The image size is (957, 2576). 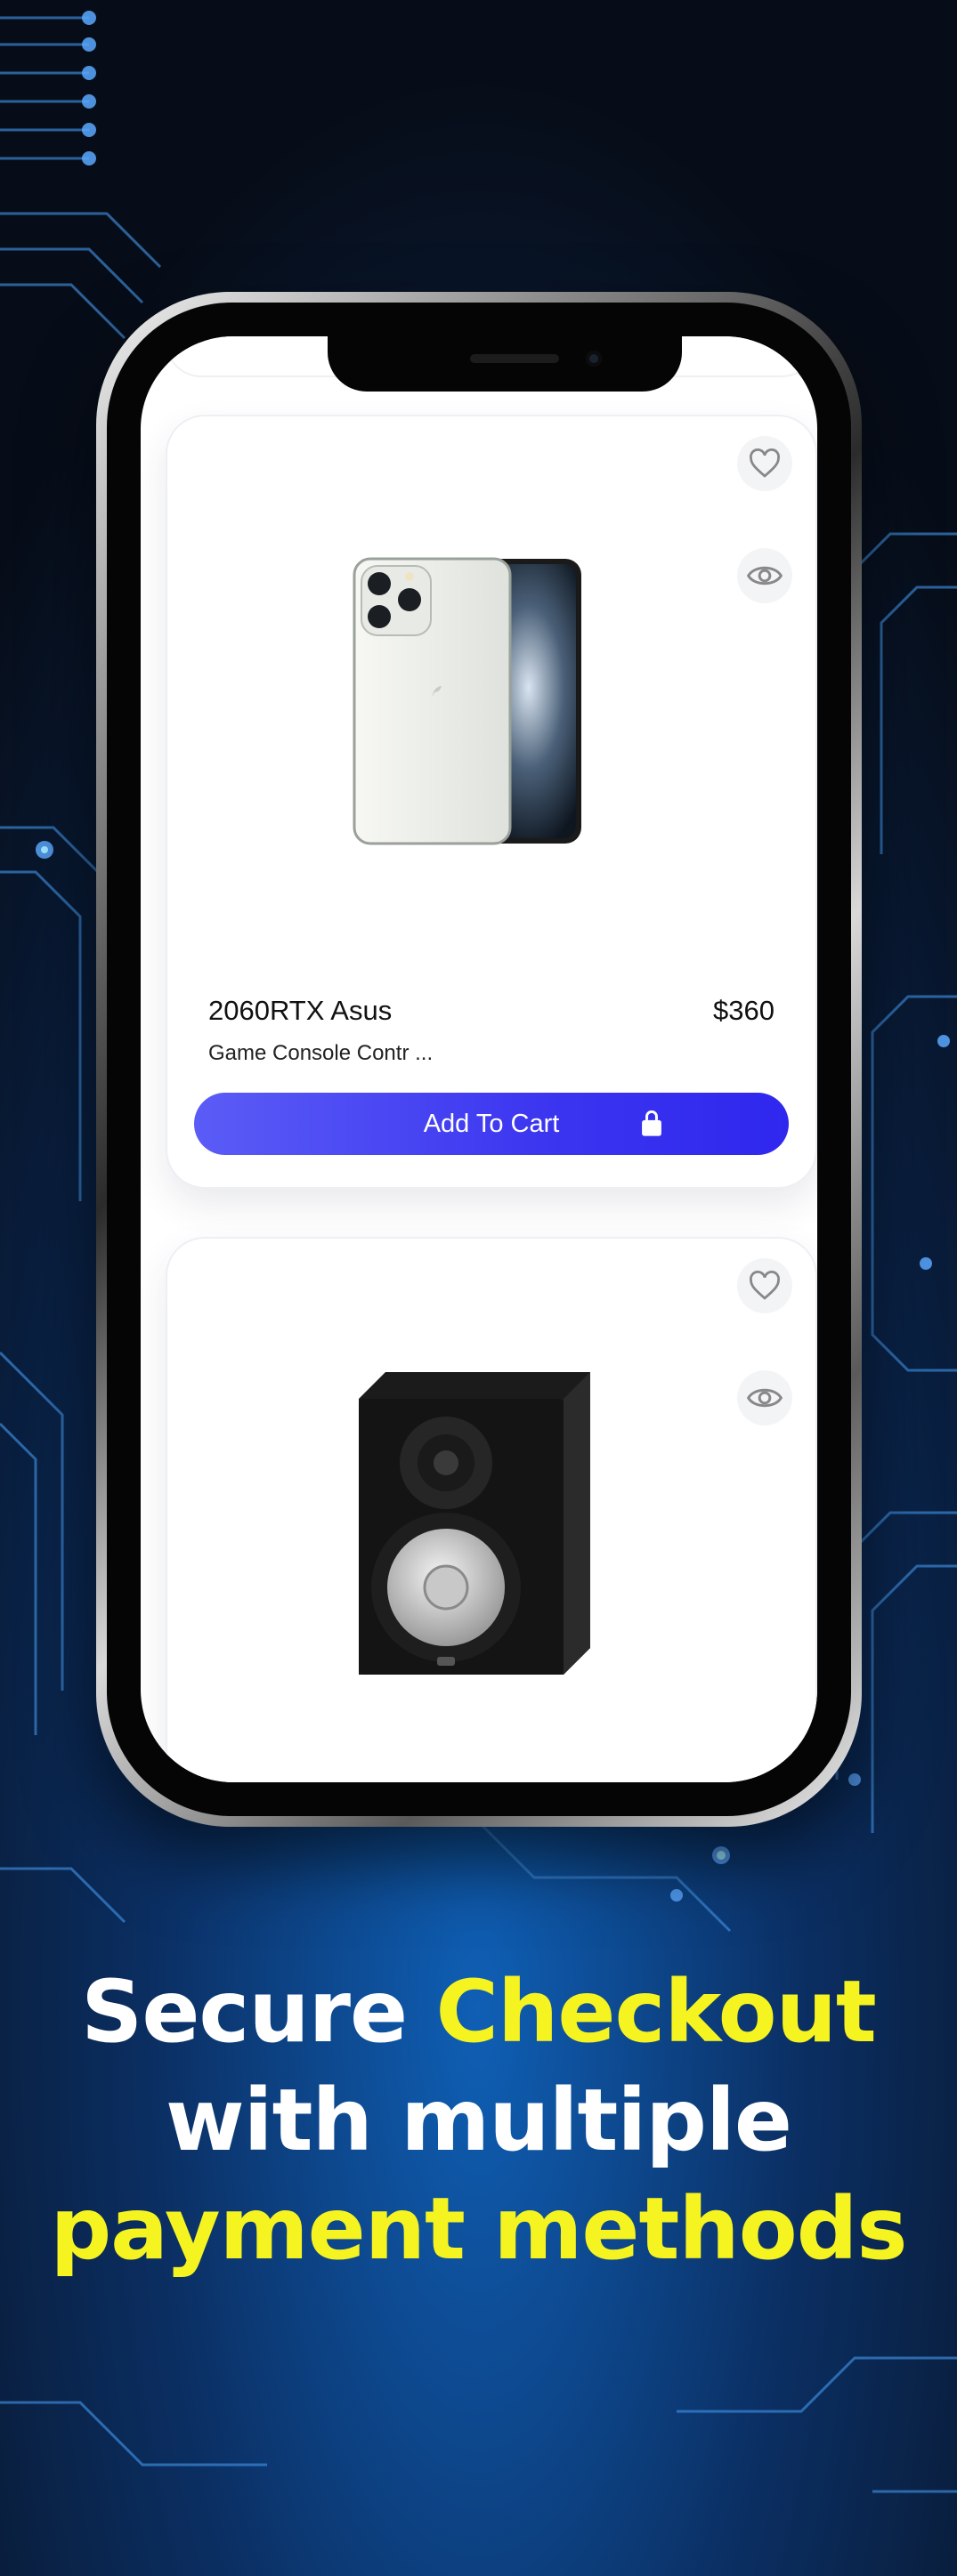 I want to click on headline-line-3: payment methods, so click(x=478, y=2229).